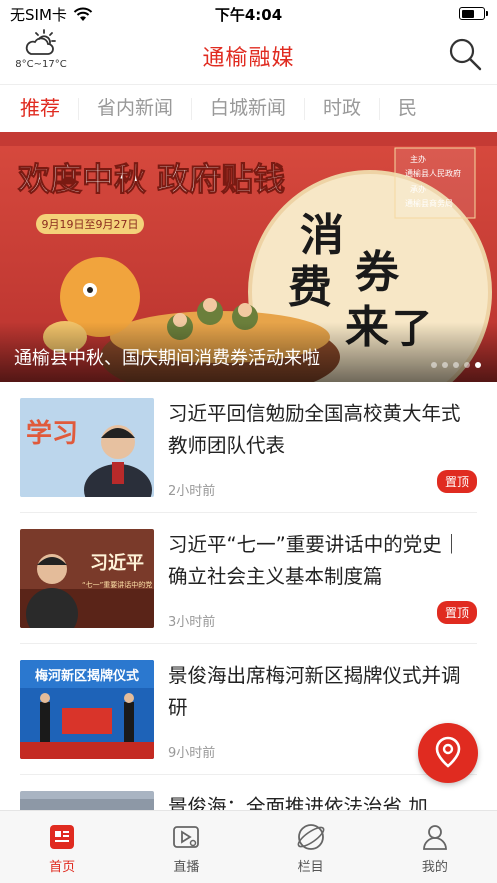 Image resolution: width=497 pixels, height=883 pixels. What do you see at coordinates (377, 272) in the screenshot?
I see `banner-calligraphy-char-3: 券` at bounding box center [377, 272].